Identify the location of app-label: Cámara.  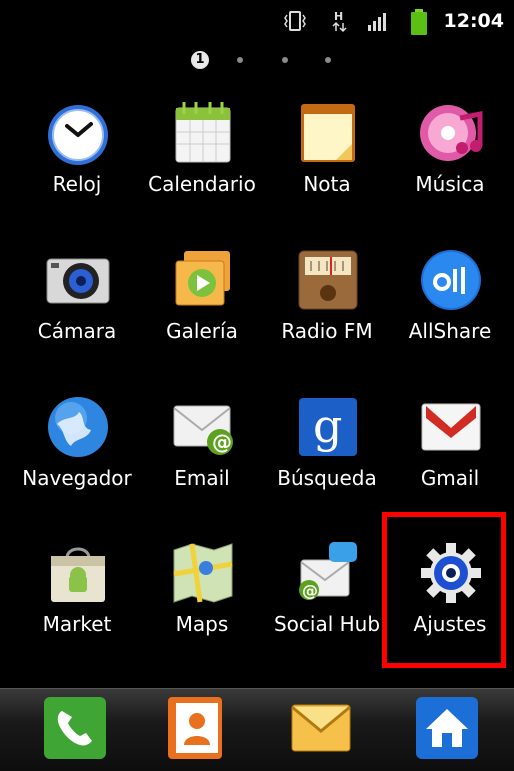
(77, 331).